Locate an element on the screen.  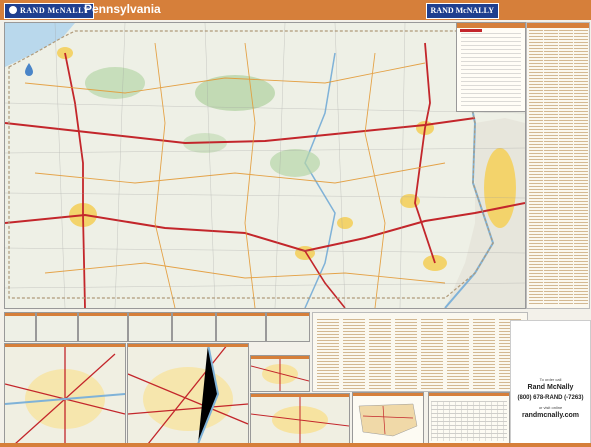
globe-icon is located at coordinates (13, 10).